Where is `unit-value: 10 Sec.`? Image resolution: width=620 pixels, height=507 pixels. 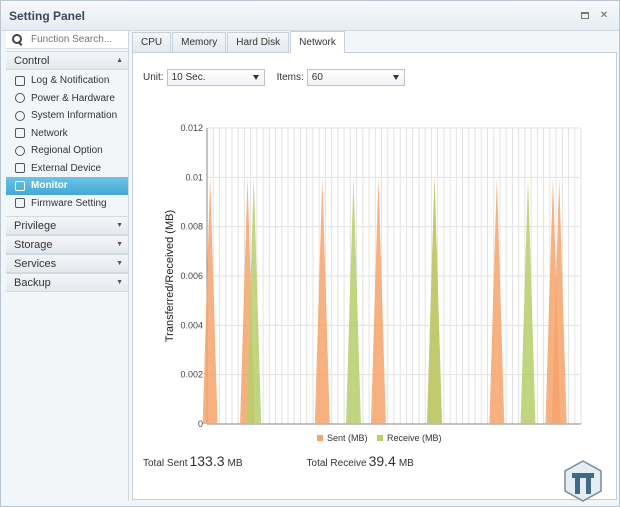 unit-value: 10 Sec. is located at coordinates (188, 77).